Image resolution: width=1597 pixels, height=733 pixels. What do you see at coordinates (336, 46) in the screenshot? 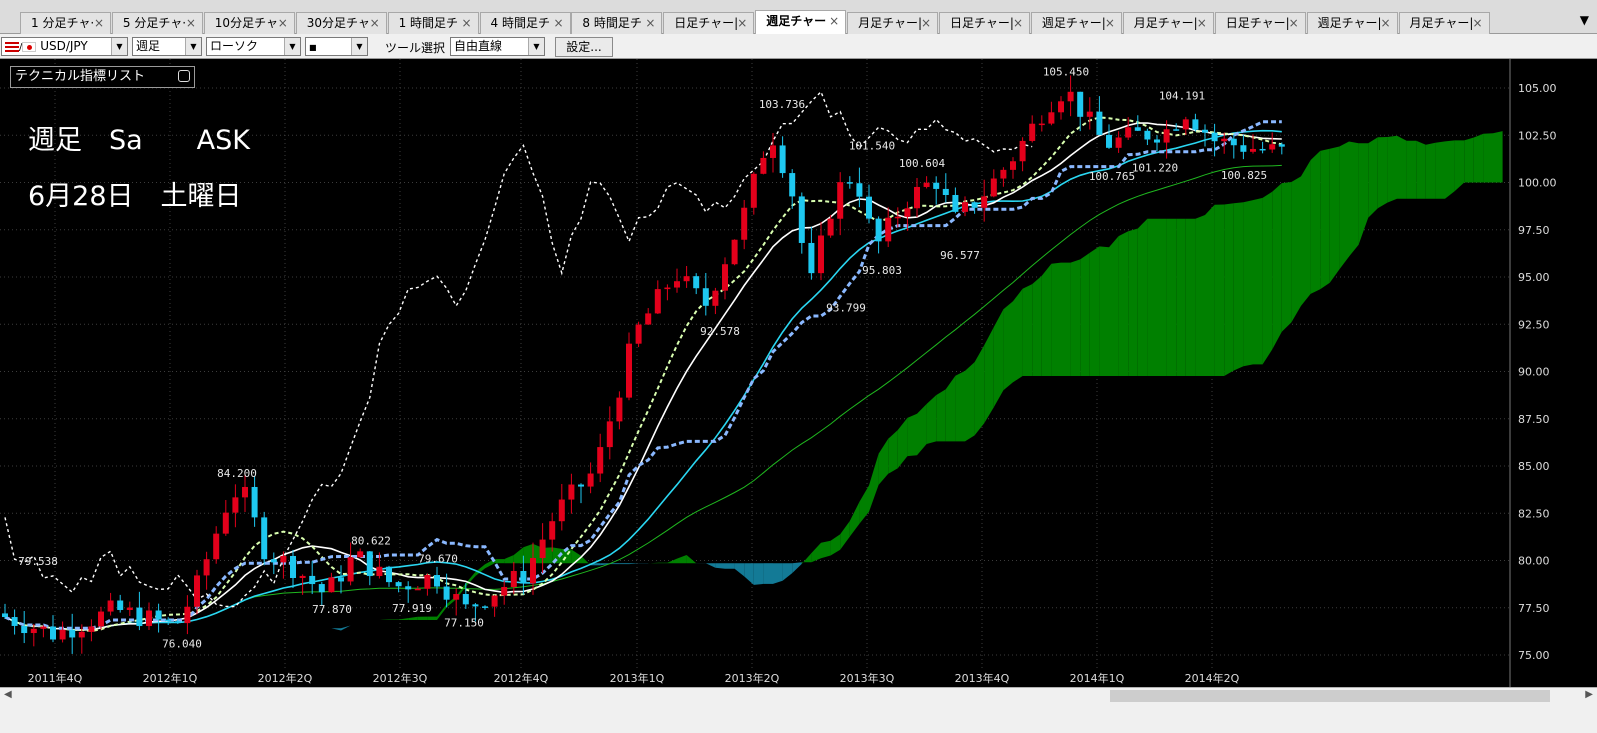
I see `marker-select: ■ ▼` at bounding box center [336, 46].